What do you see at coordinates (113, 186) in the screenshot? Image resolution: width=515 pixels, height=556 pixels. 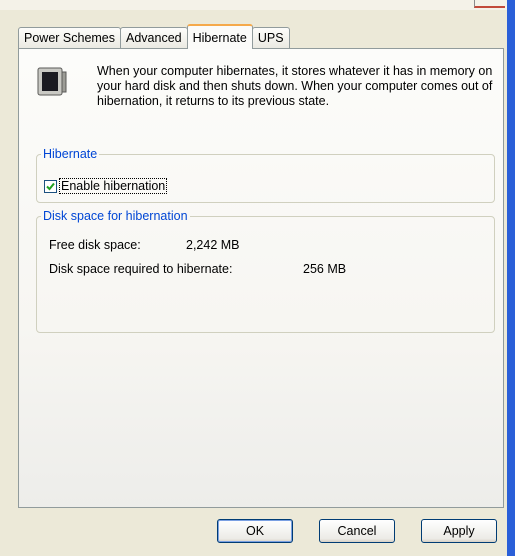 I see `enable-hibernation-label: Enable hibernation` at bounding box center [113, 186].